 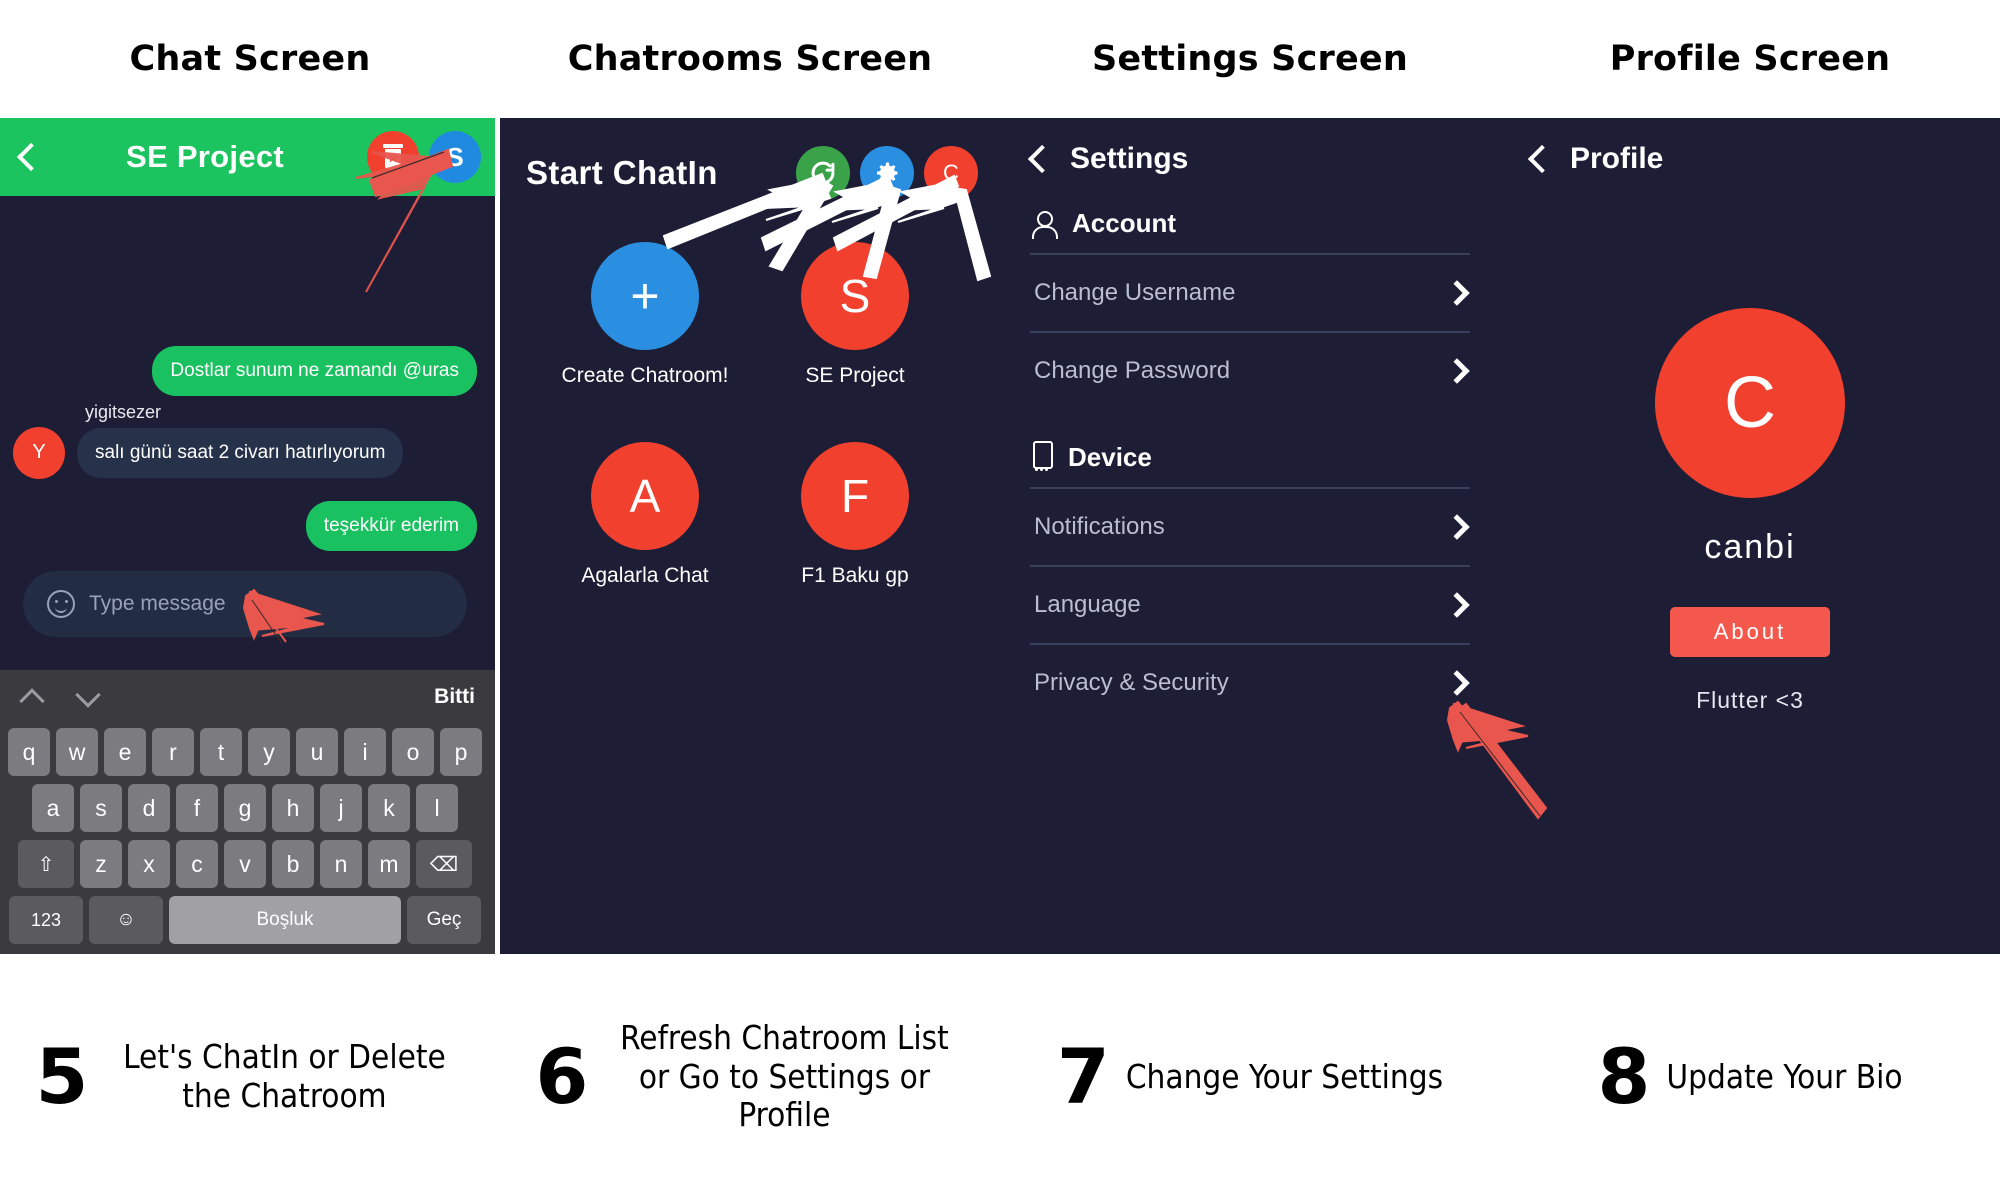 I want to click on keyboard-row-3: ⇧ z x c v b n m ⌫, so click(x=247, y=864).